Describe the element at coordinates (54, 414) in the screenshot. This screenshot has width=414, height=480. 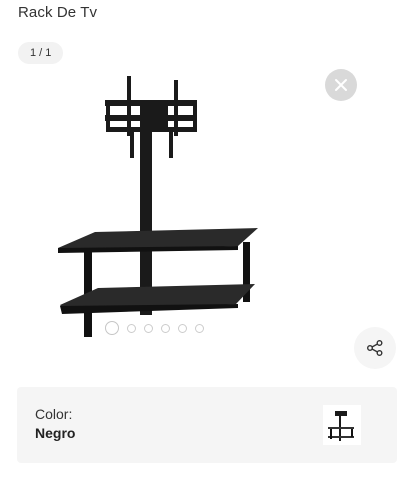
I see `variant-label: Color:` at that location.